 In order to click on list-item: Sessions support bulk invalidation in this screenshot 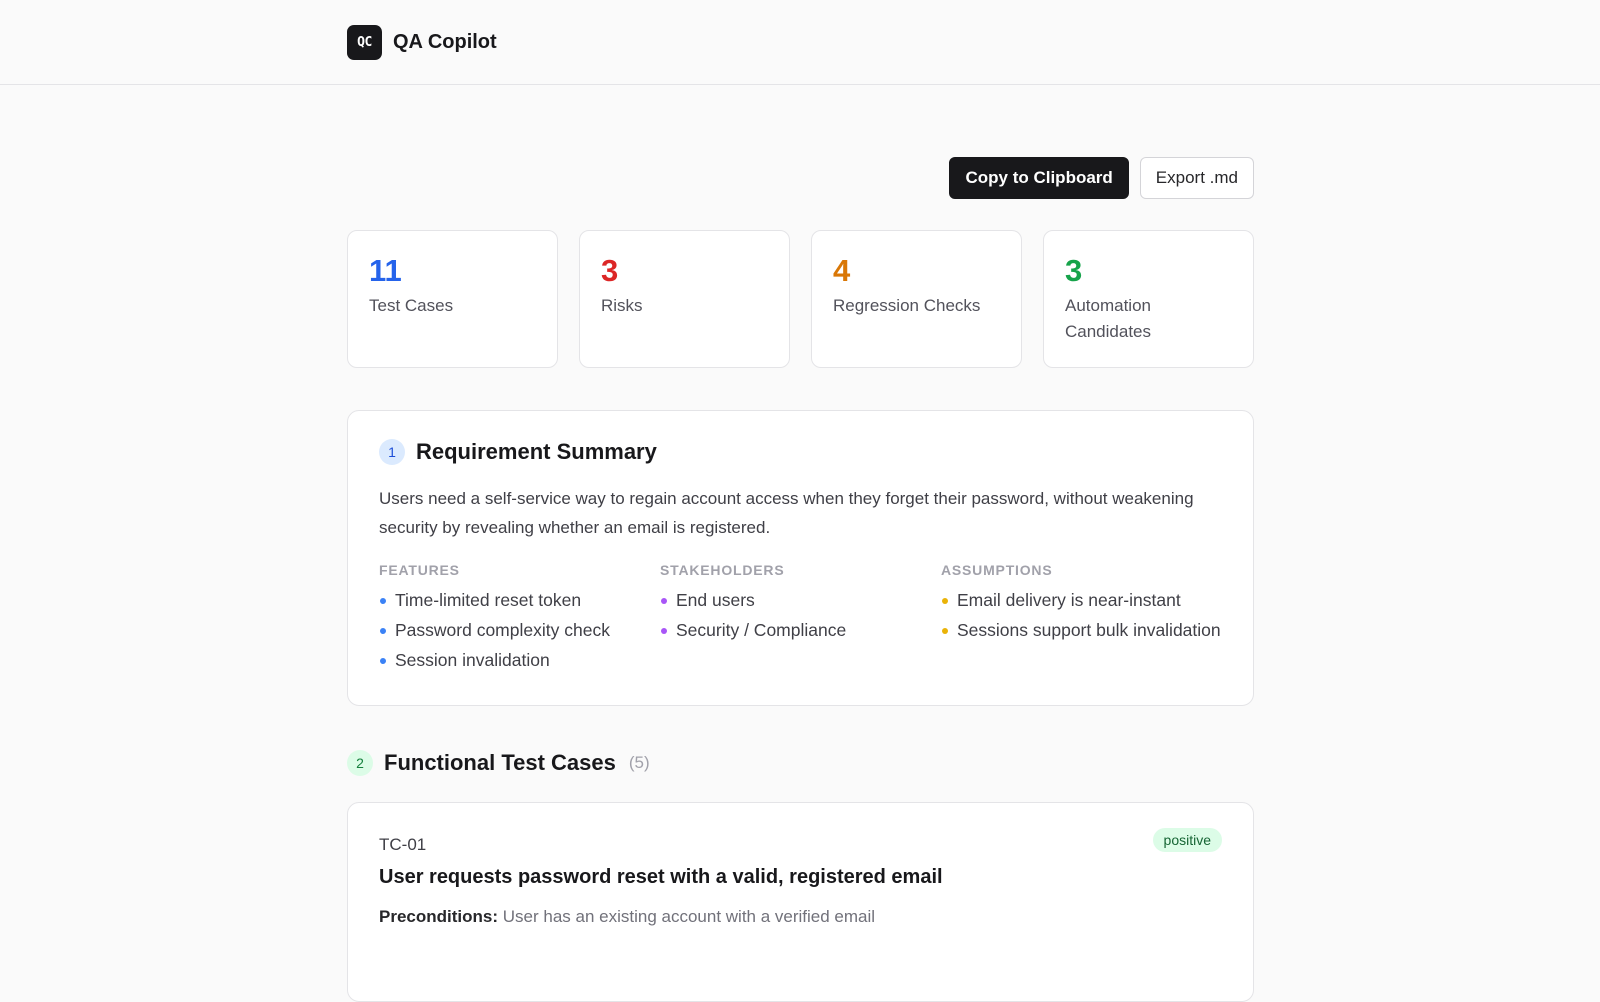, I will do `click(1081, 630)`.